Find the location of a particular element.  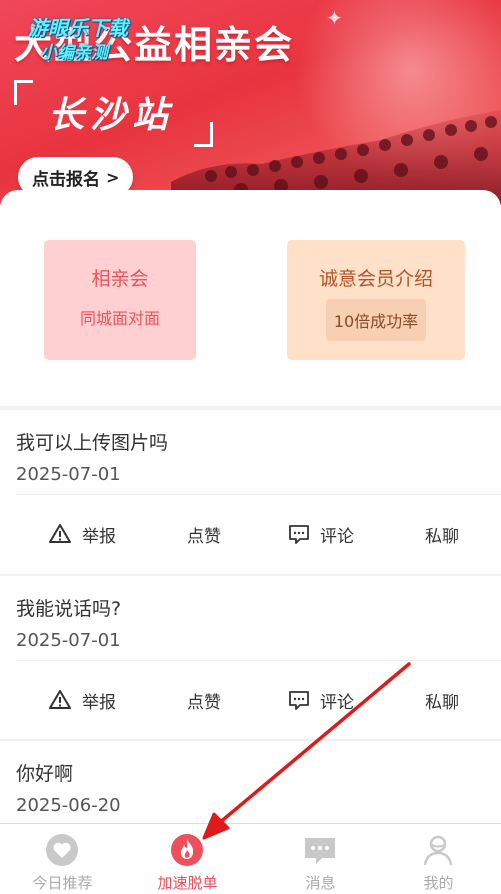

user-icon is located at coordinates (438, 850).